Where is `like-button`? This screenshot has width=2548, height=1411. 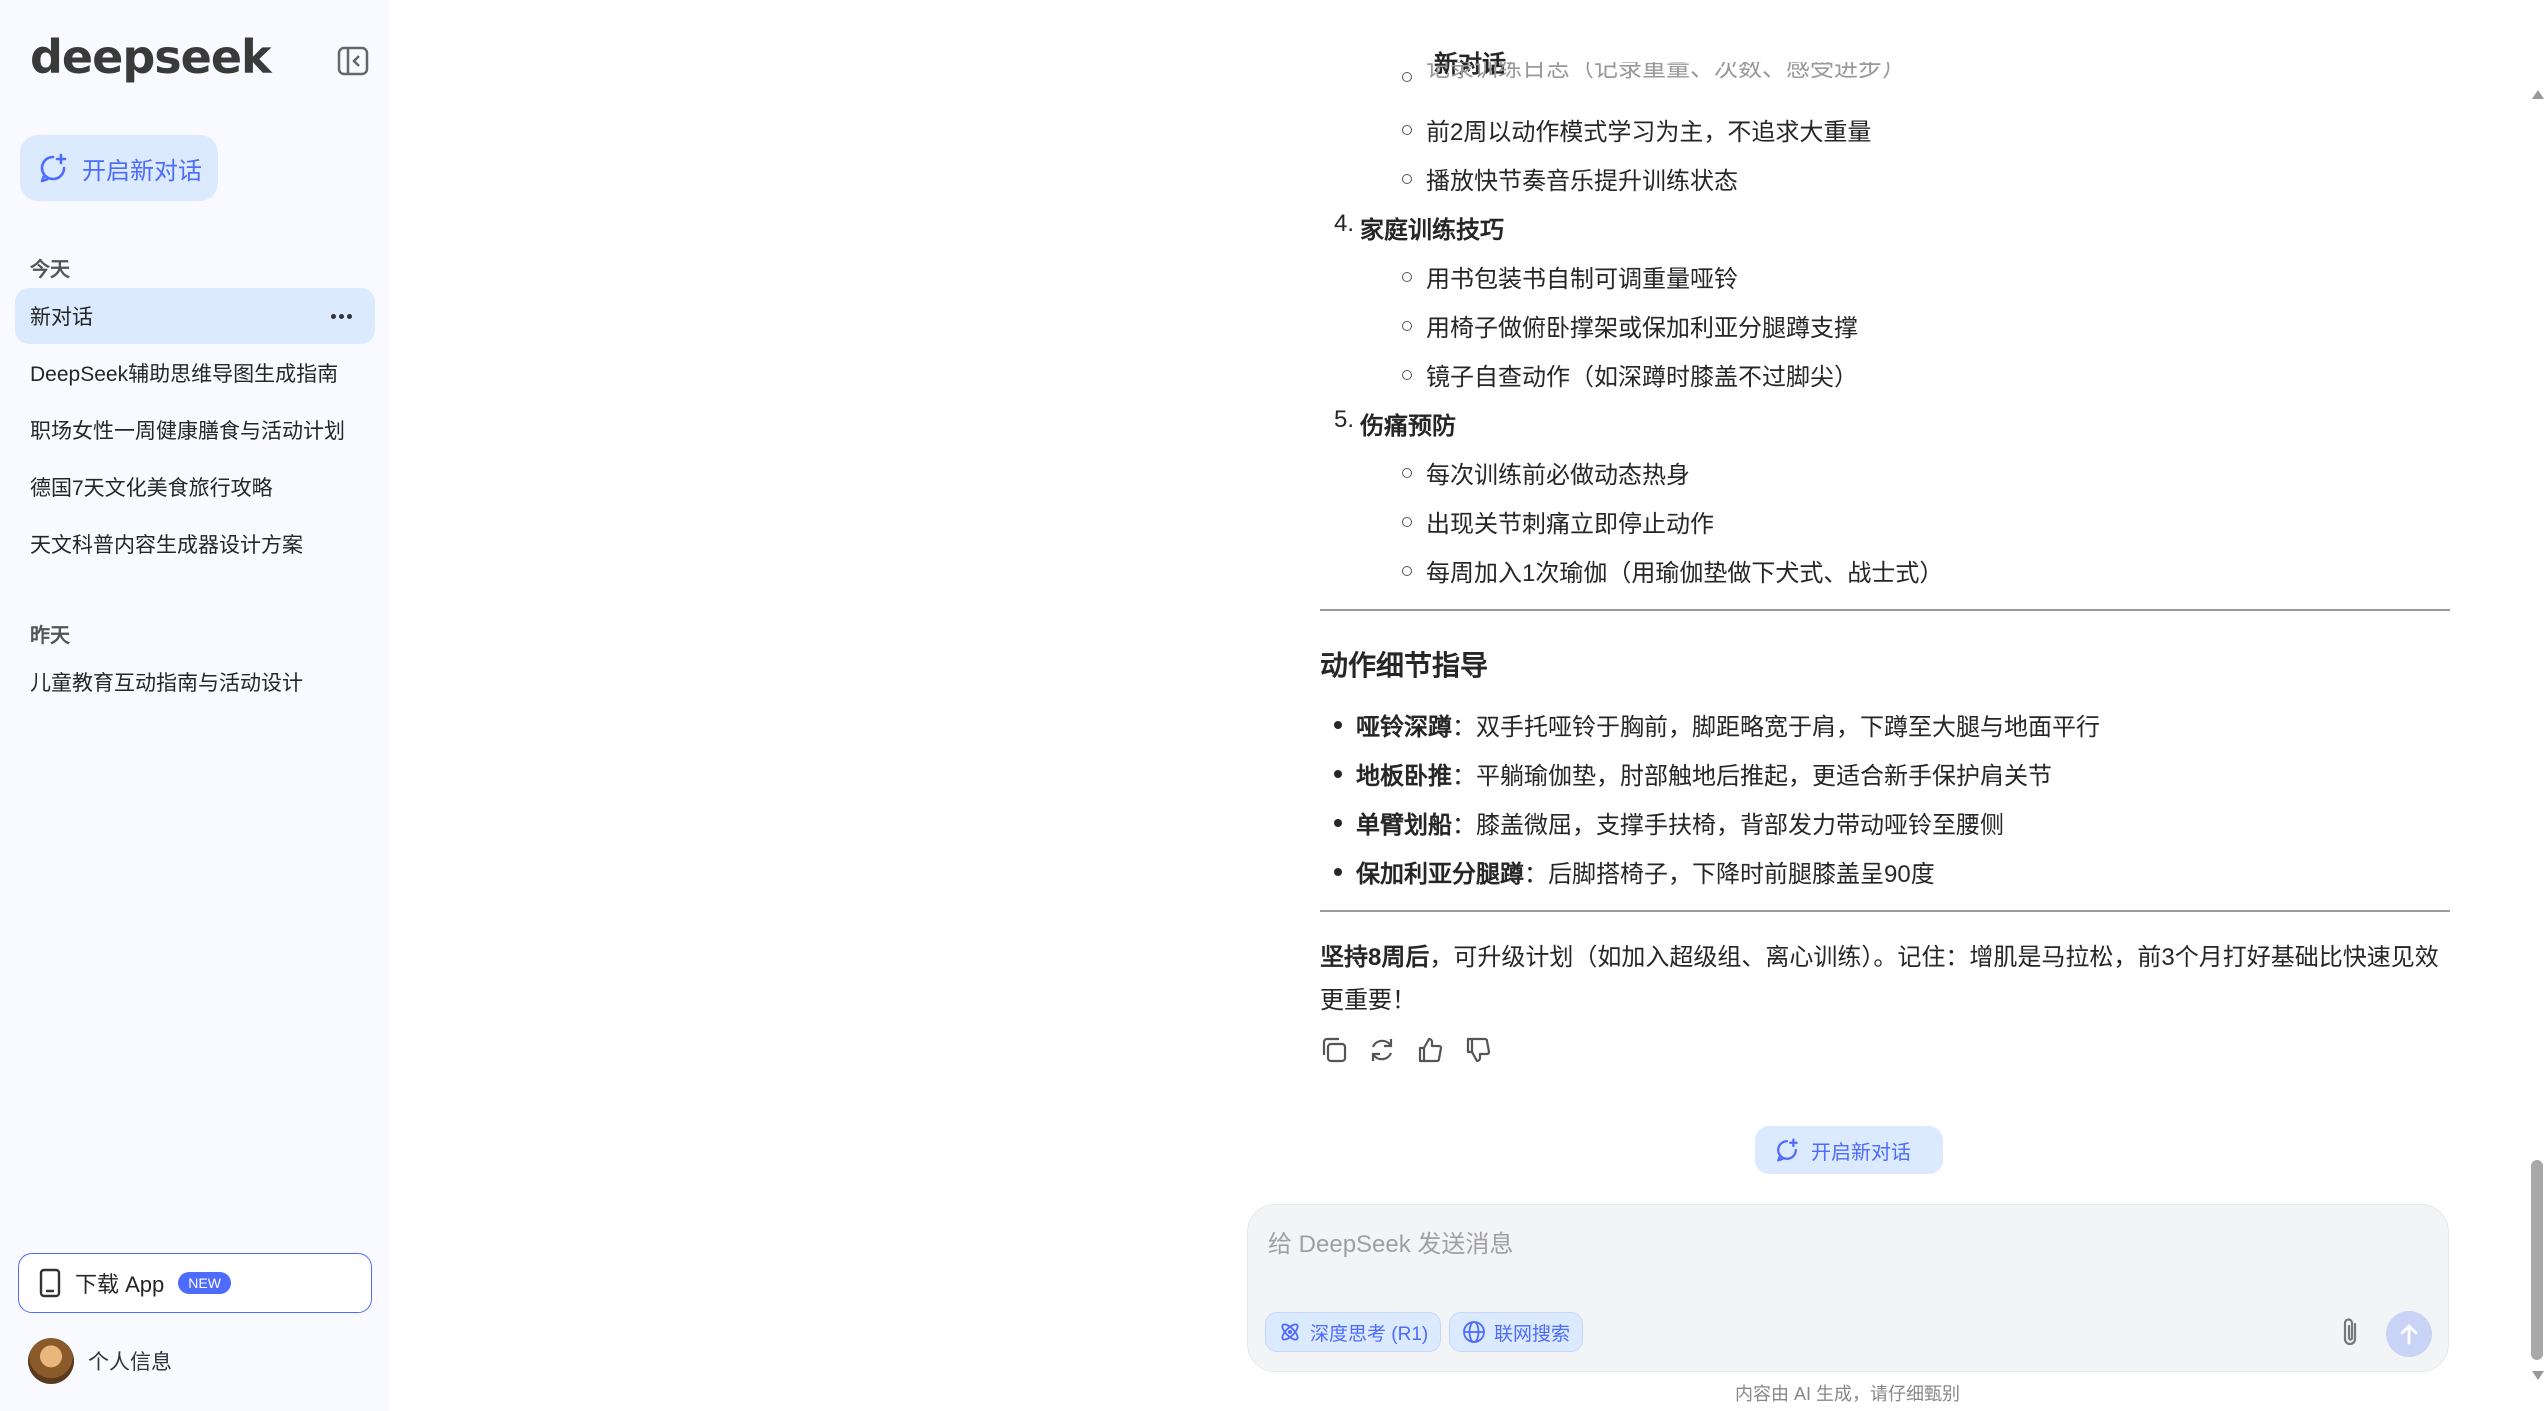 like-button is located at coordinates (1430, 1050).